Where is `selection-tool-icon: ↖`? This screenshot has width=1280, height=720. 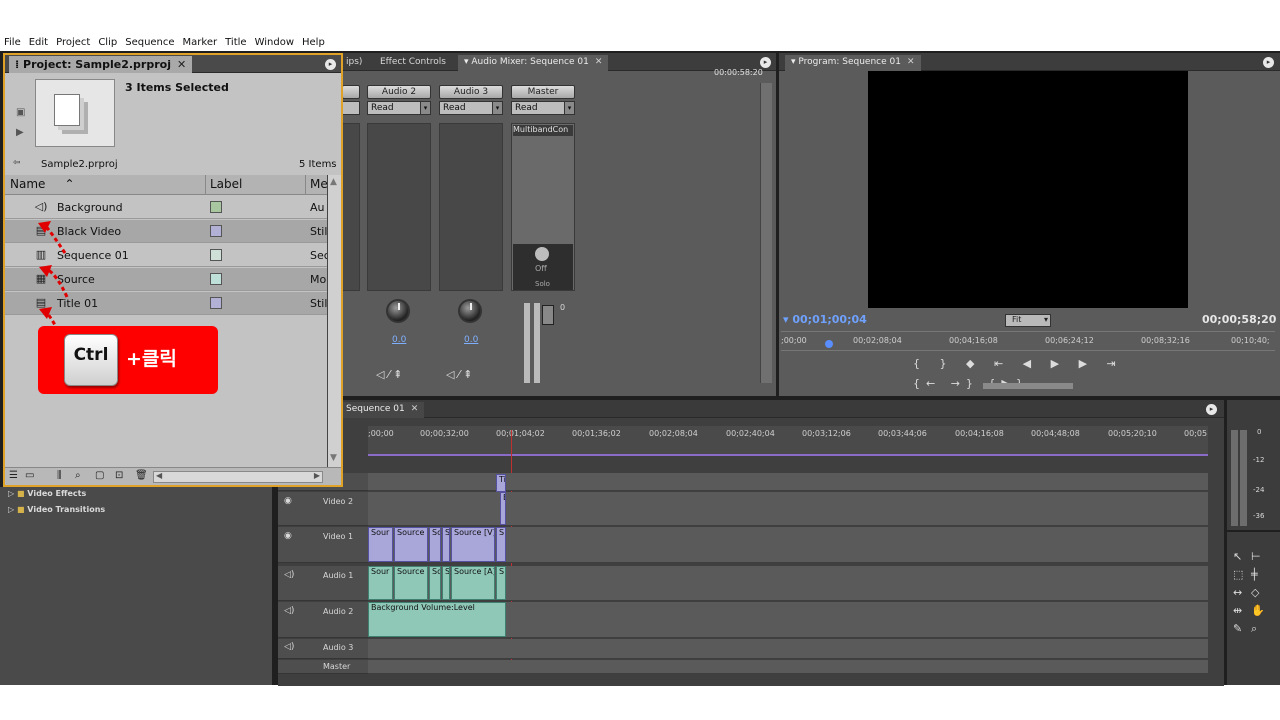
selection-tool-icon: ↖ is located at coordinates (1237, 556).